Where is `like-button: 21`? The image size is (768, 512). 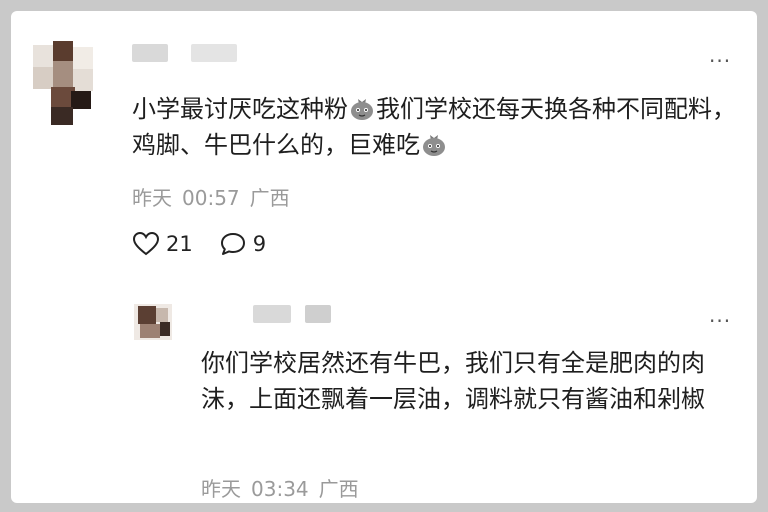
like-button: 21 is located at coordinates (162, 244).